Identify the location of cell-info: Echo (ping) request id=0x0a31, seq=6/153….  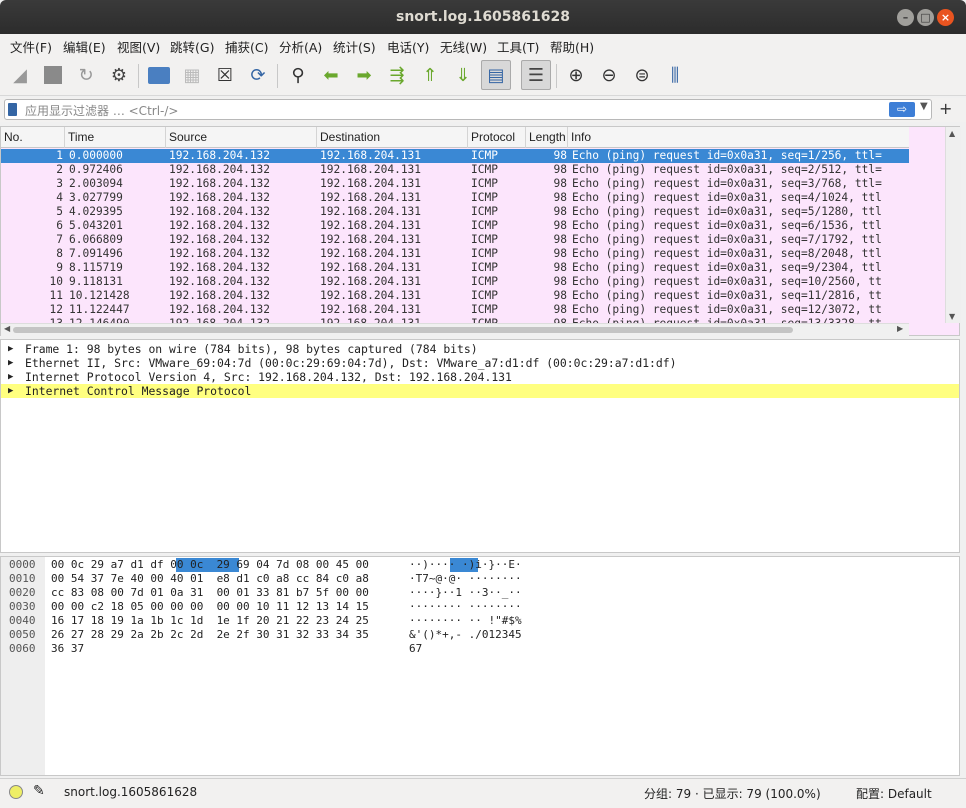
(727, 225).